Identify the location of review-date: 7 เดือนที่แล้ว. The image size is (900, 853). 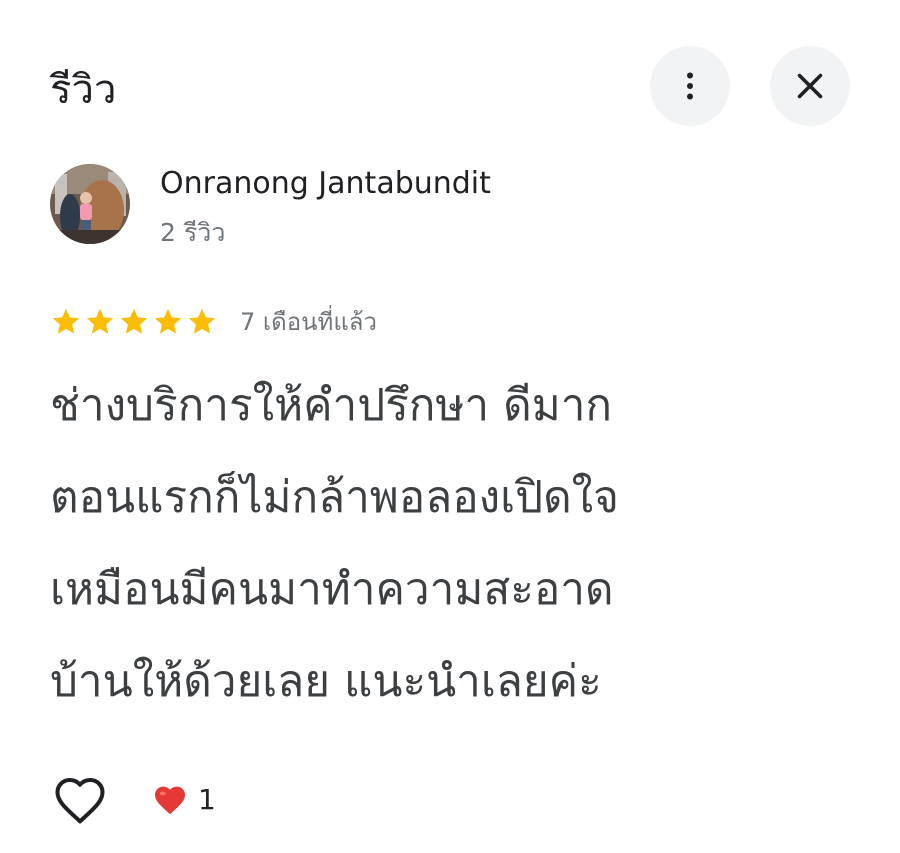
(308, 322).